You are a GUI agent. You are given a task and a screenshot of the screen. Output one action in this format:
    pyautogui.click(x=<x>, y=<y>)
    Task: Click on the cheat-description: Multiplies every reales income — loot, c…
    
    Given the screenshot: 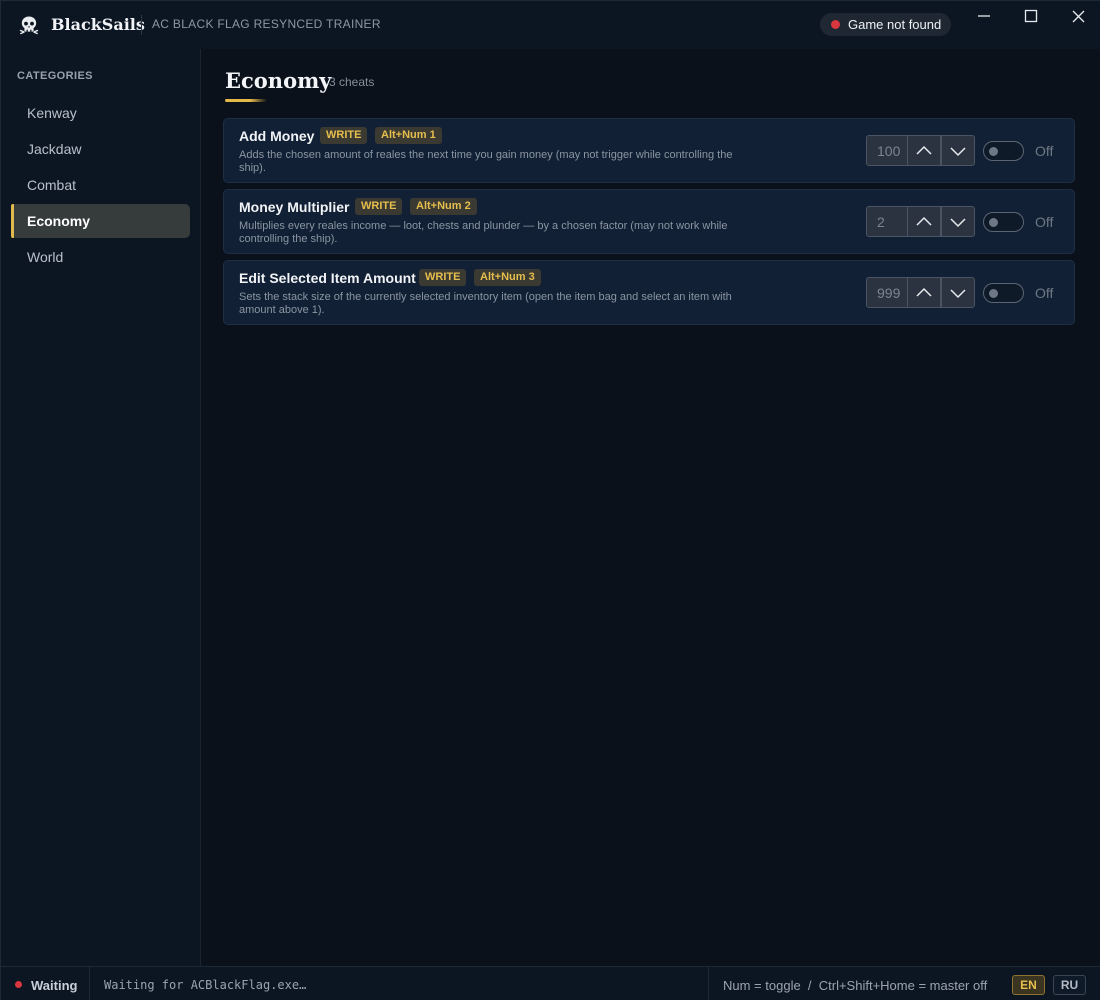 What is the action you would take?
    pyautogui.click(x=483, y=232)
    